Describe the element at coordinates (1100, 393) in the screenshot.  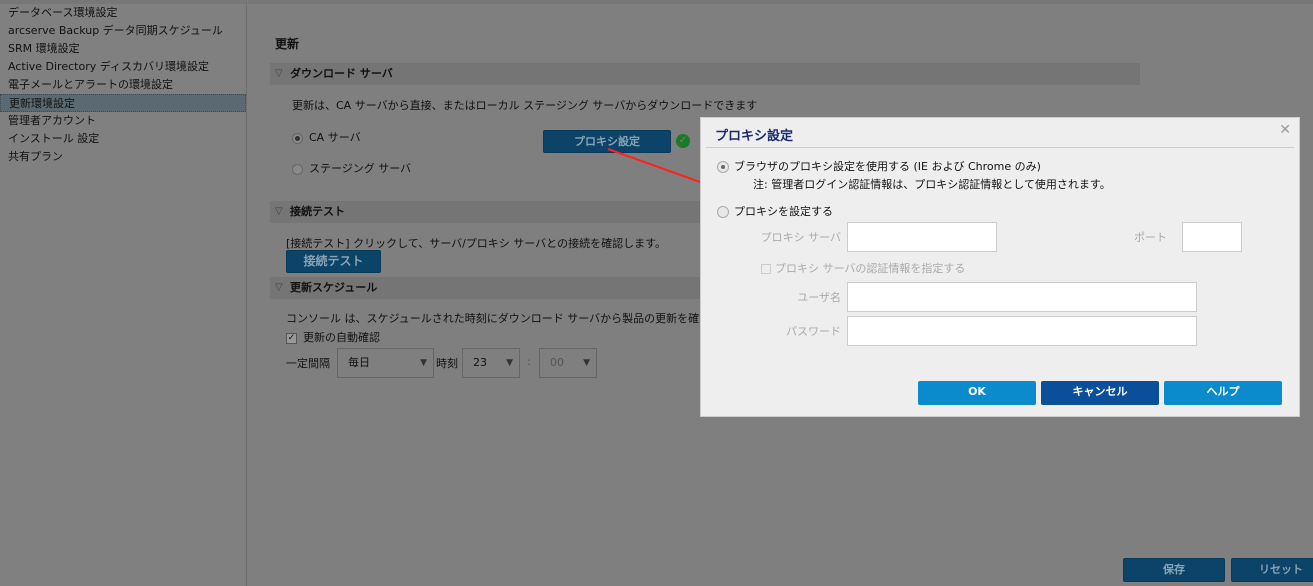
I see `cancel-button: キャンセル` at that location.